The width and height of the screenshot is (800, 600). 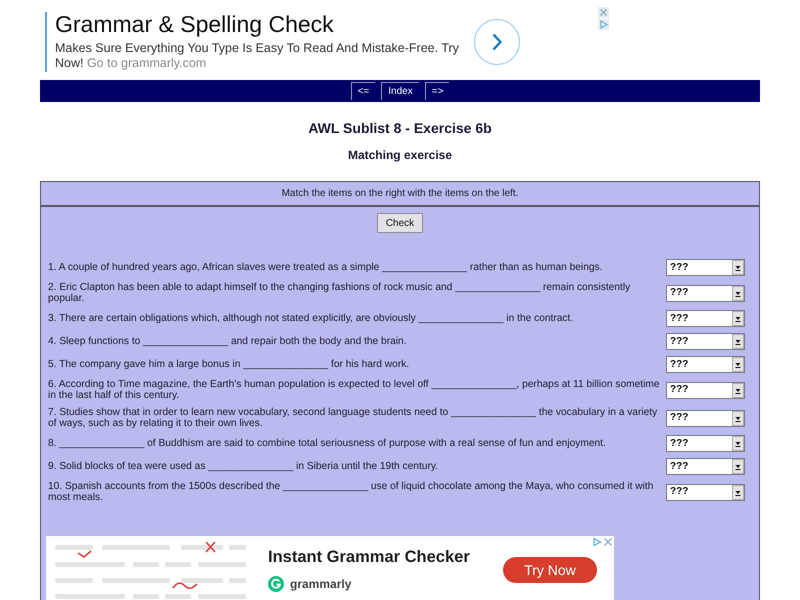 What do you see at coordinates (400, 194) in the screenshot?
I see `instructions: Match the items on the right with the items on the left.` at bounding box center [400, 194].